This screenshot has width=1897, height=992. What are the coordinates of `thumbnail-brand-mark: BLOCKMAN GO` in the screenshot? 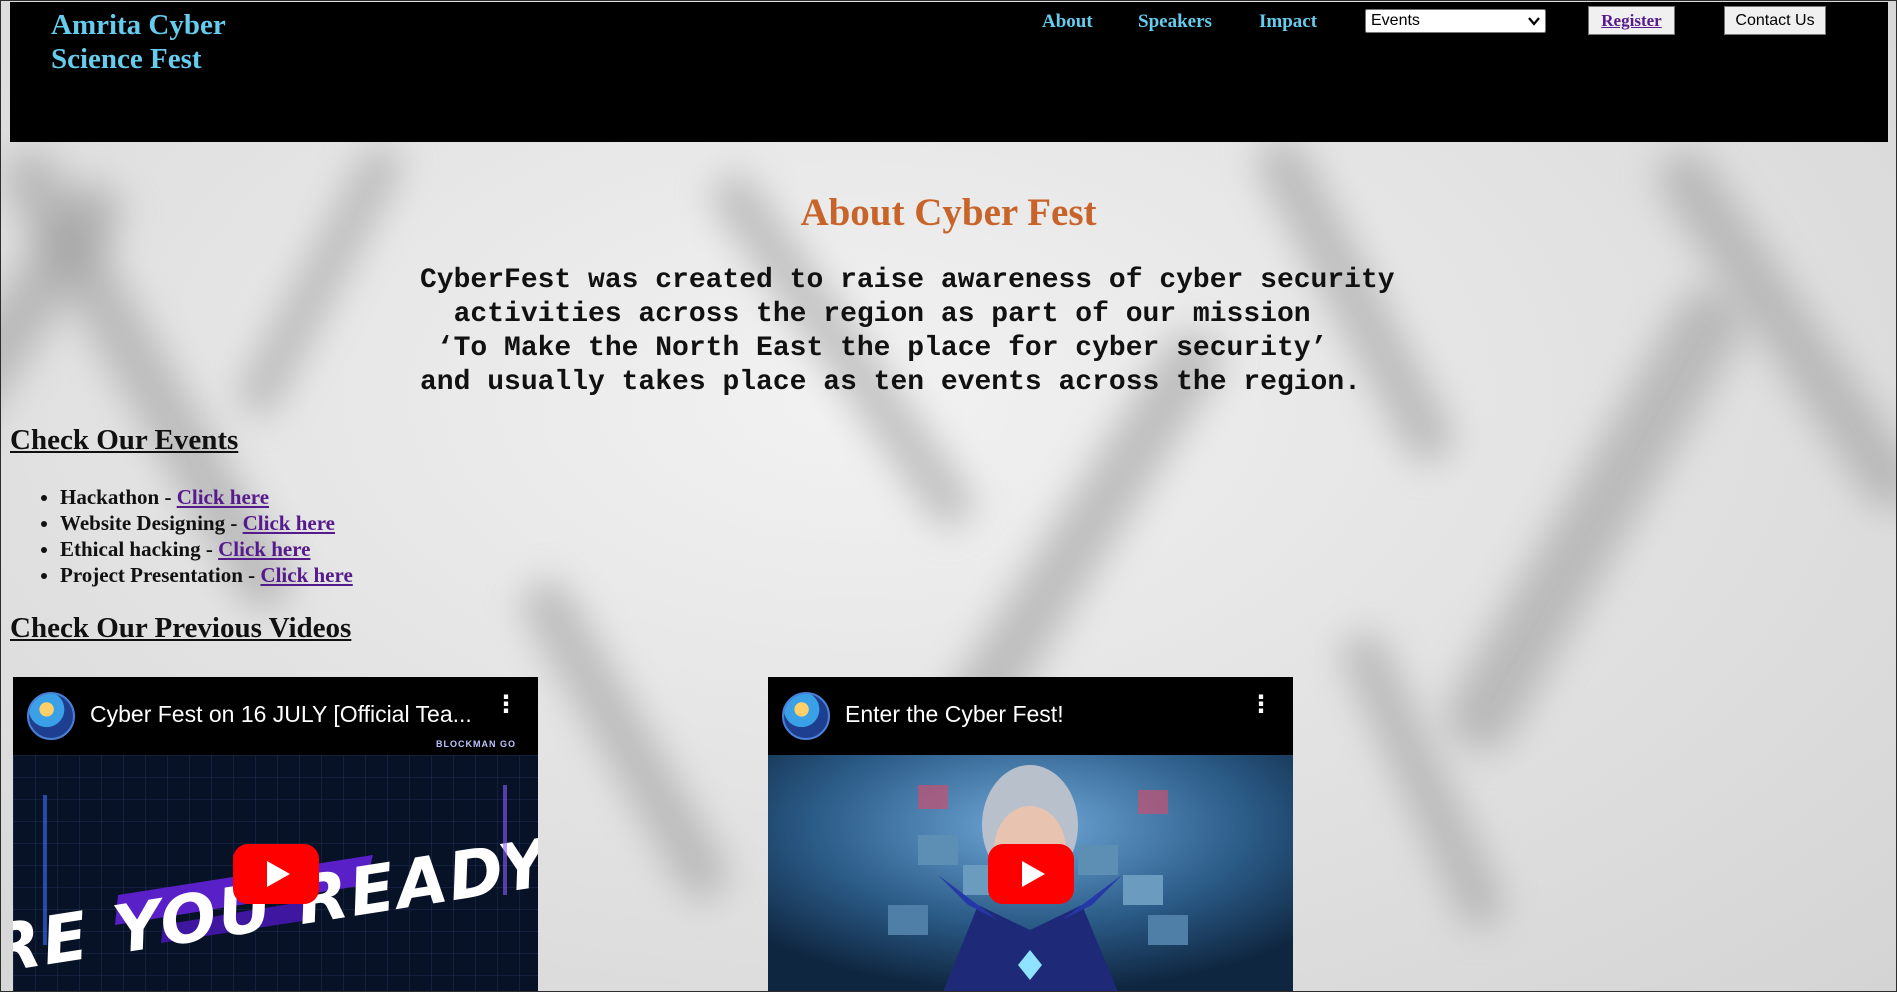 It's located at (476, 744).